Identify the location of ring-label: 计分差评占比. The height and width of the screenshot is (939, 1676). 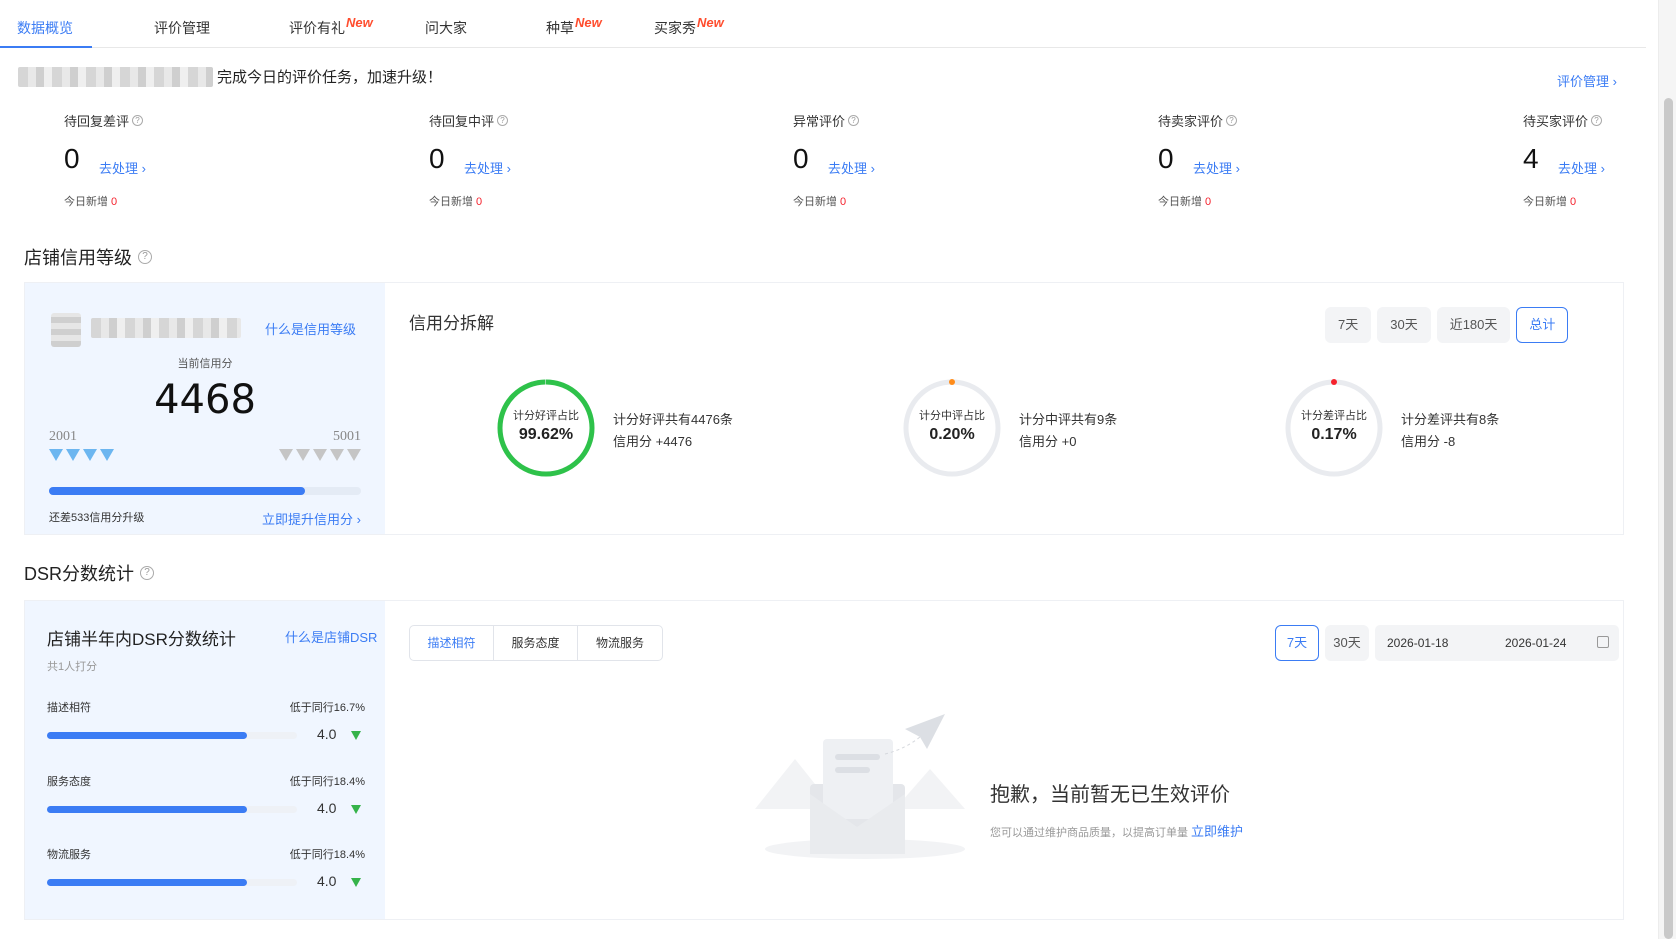
(1334, 416).